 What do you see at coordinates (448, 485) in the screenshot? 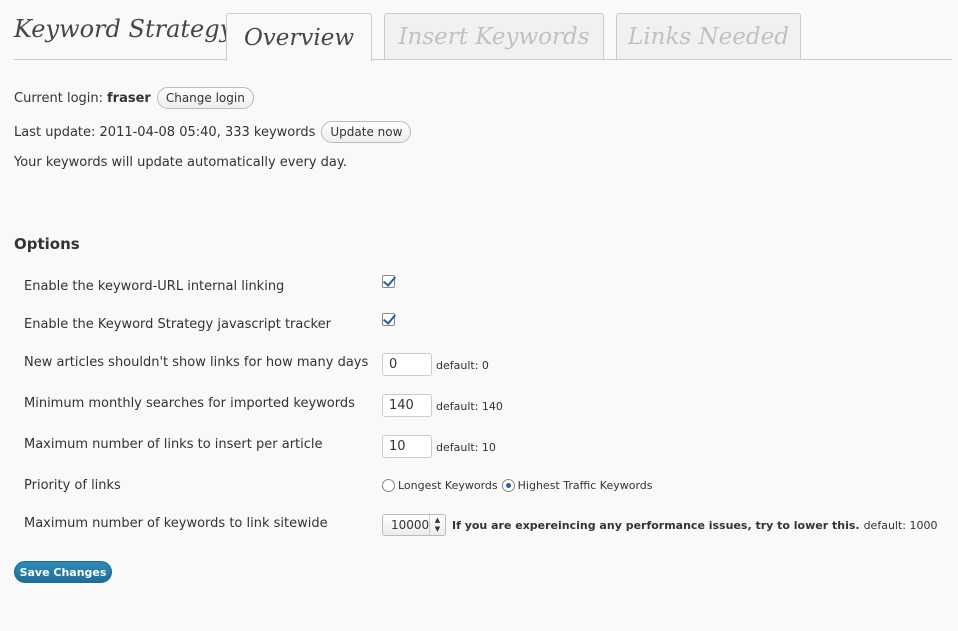
I see `longest-keywords-label: Longest Keywords` at bounding box center [448, 485].